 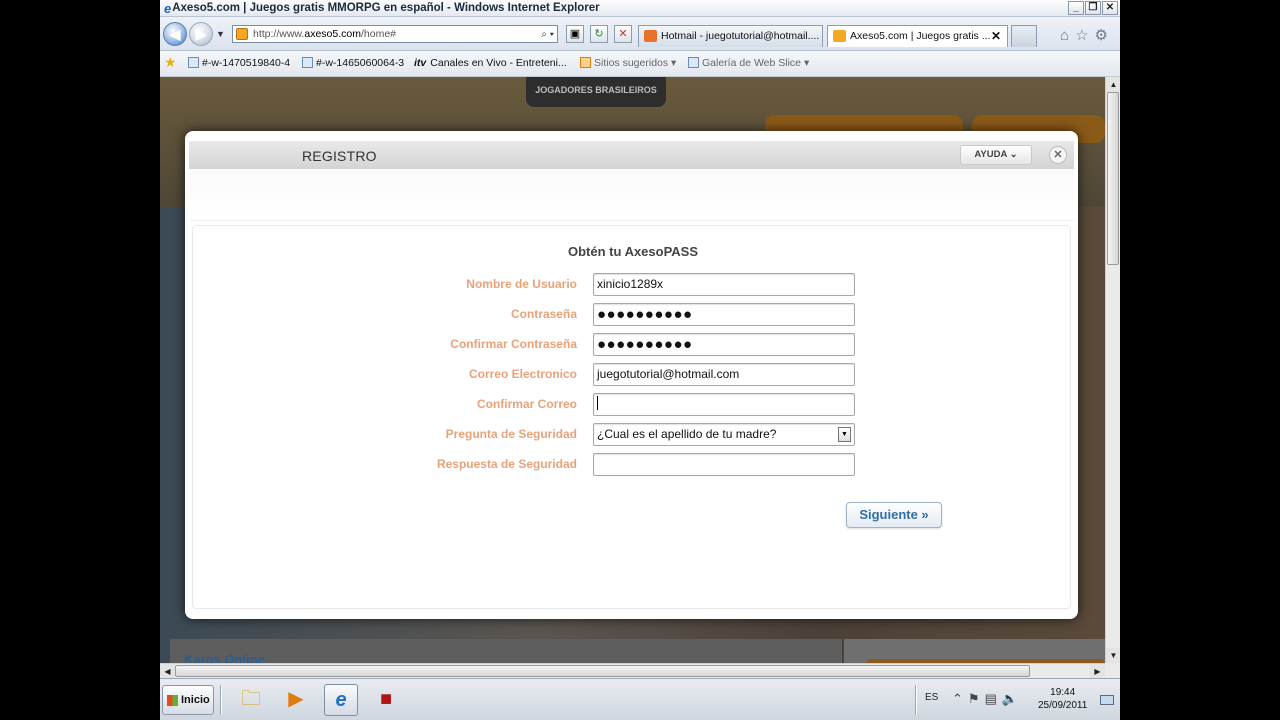 I want to click on web-slice-gallery-link: Galería de Web Slice ▾, so click(x=748, y=63).